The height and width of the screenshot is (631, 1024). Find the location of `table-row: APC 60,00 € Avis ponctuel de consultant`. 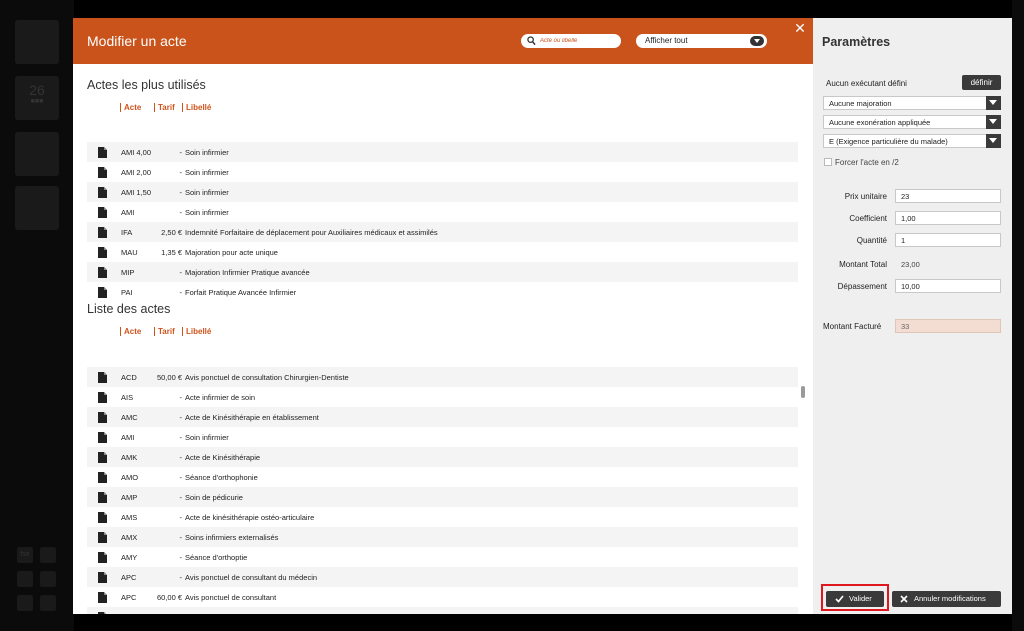

table-row: APC 60,00 € Avis ponctuel de consultant is located at coordinates (442, 597).